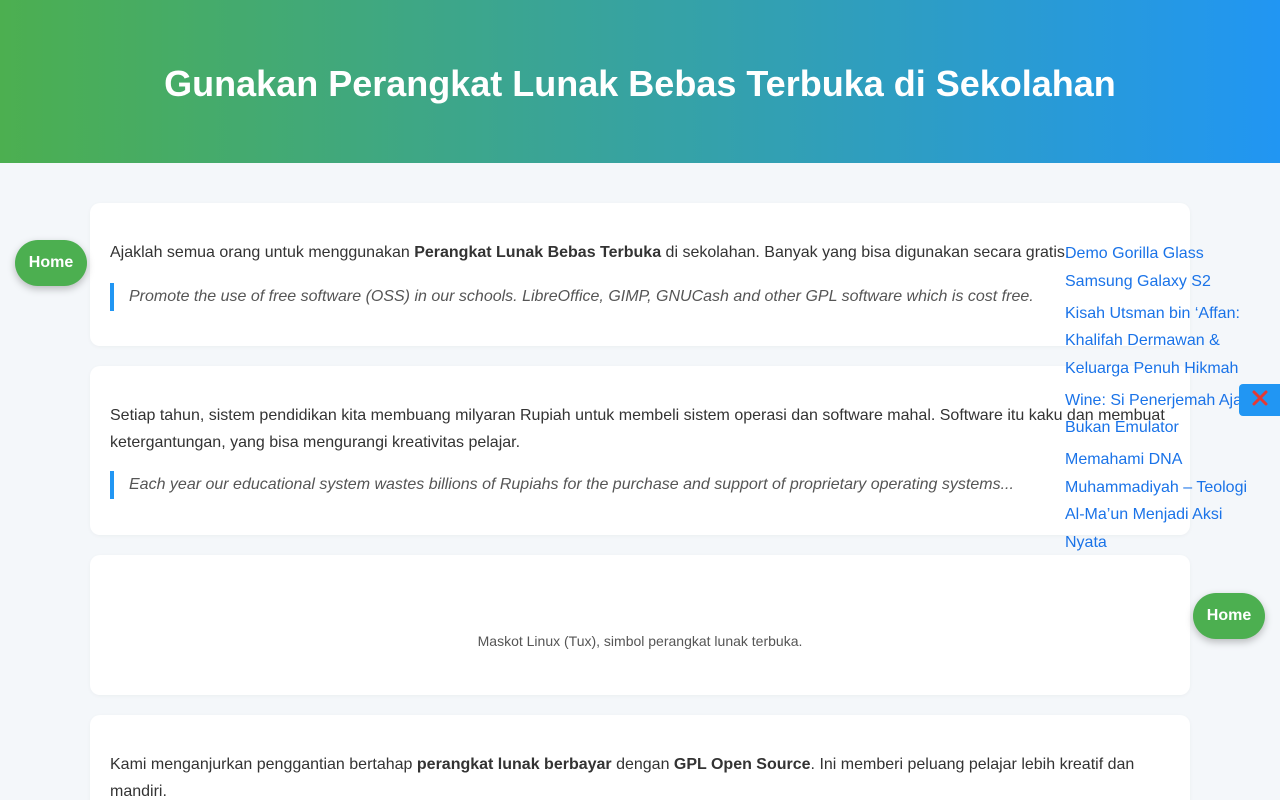 The height and width of the screenshot is (800, 1280). Describe the element at coordinates (742, 764) in the screenshot. I see `recommendation-bold-2: GPL Open Source` at that location.